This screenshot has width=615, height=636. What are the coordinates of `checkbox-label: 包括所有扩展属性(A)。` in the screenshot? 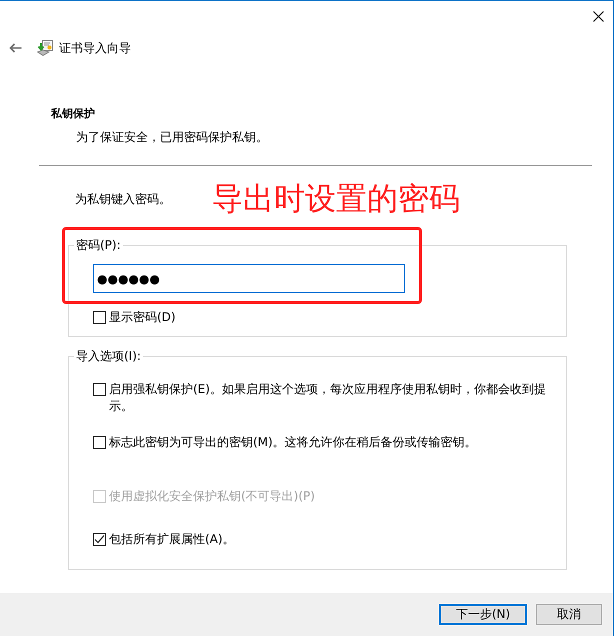 It's located at (331, 539).